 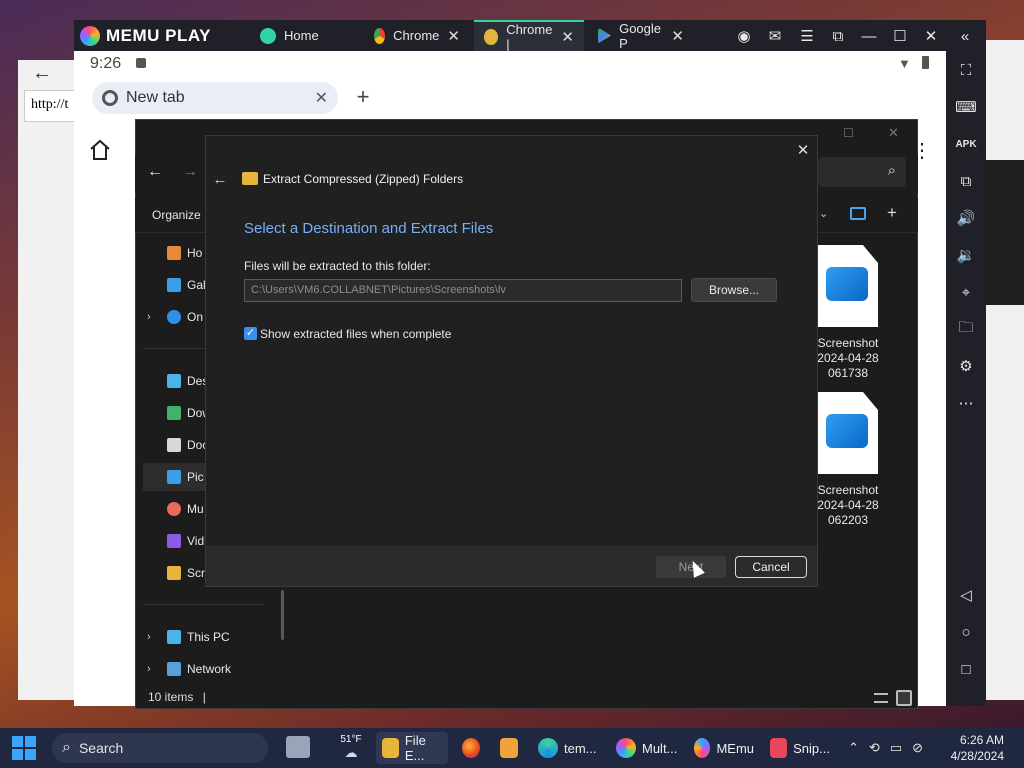 What do you see at coordinates (966, 632) in the screenshot?
I see `android-home-icon: ○` at bounding box center [966, 632].